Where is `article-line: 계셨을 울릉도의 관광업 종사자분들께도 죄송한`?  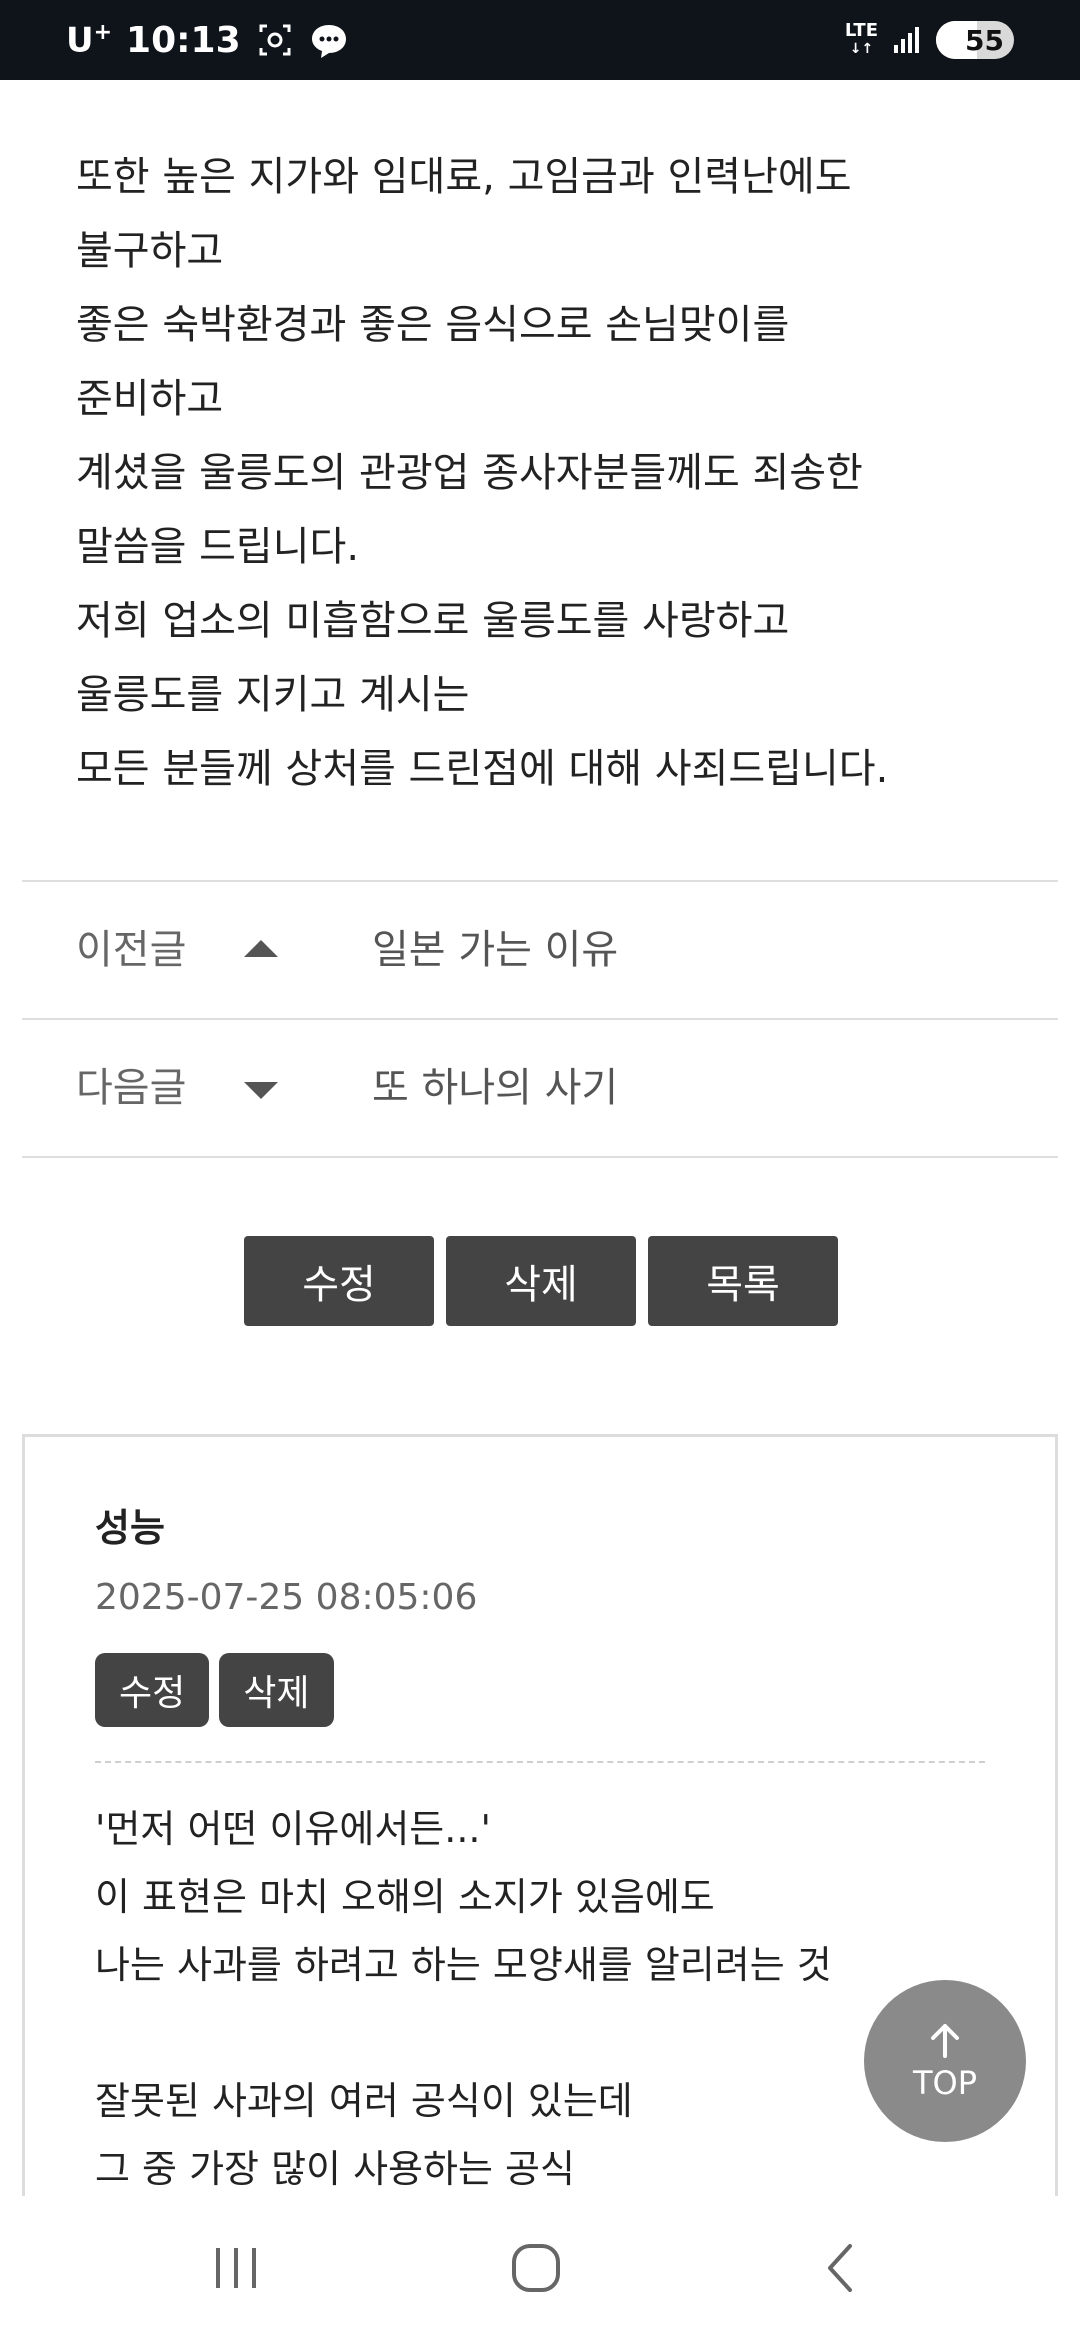
article-line: 계셨을 울릉도의 관광업 종사자분들께도 죄송한 is located at coordinates (469, 473).